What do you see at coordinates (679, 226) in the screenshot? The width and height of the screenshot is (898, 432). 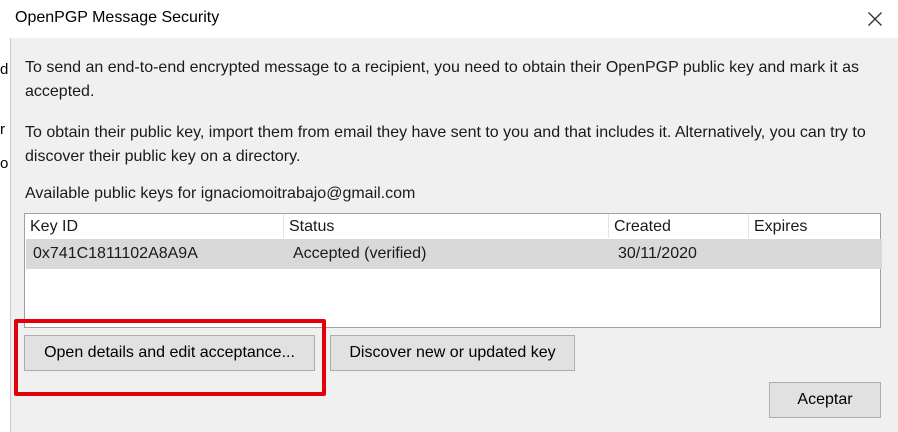 I see `column-header-created: Created` at bounding box center [679, 226].